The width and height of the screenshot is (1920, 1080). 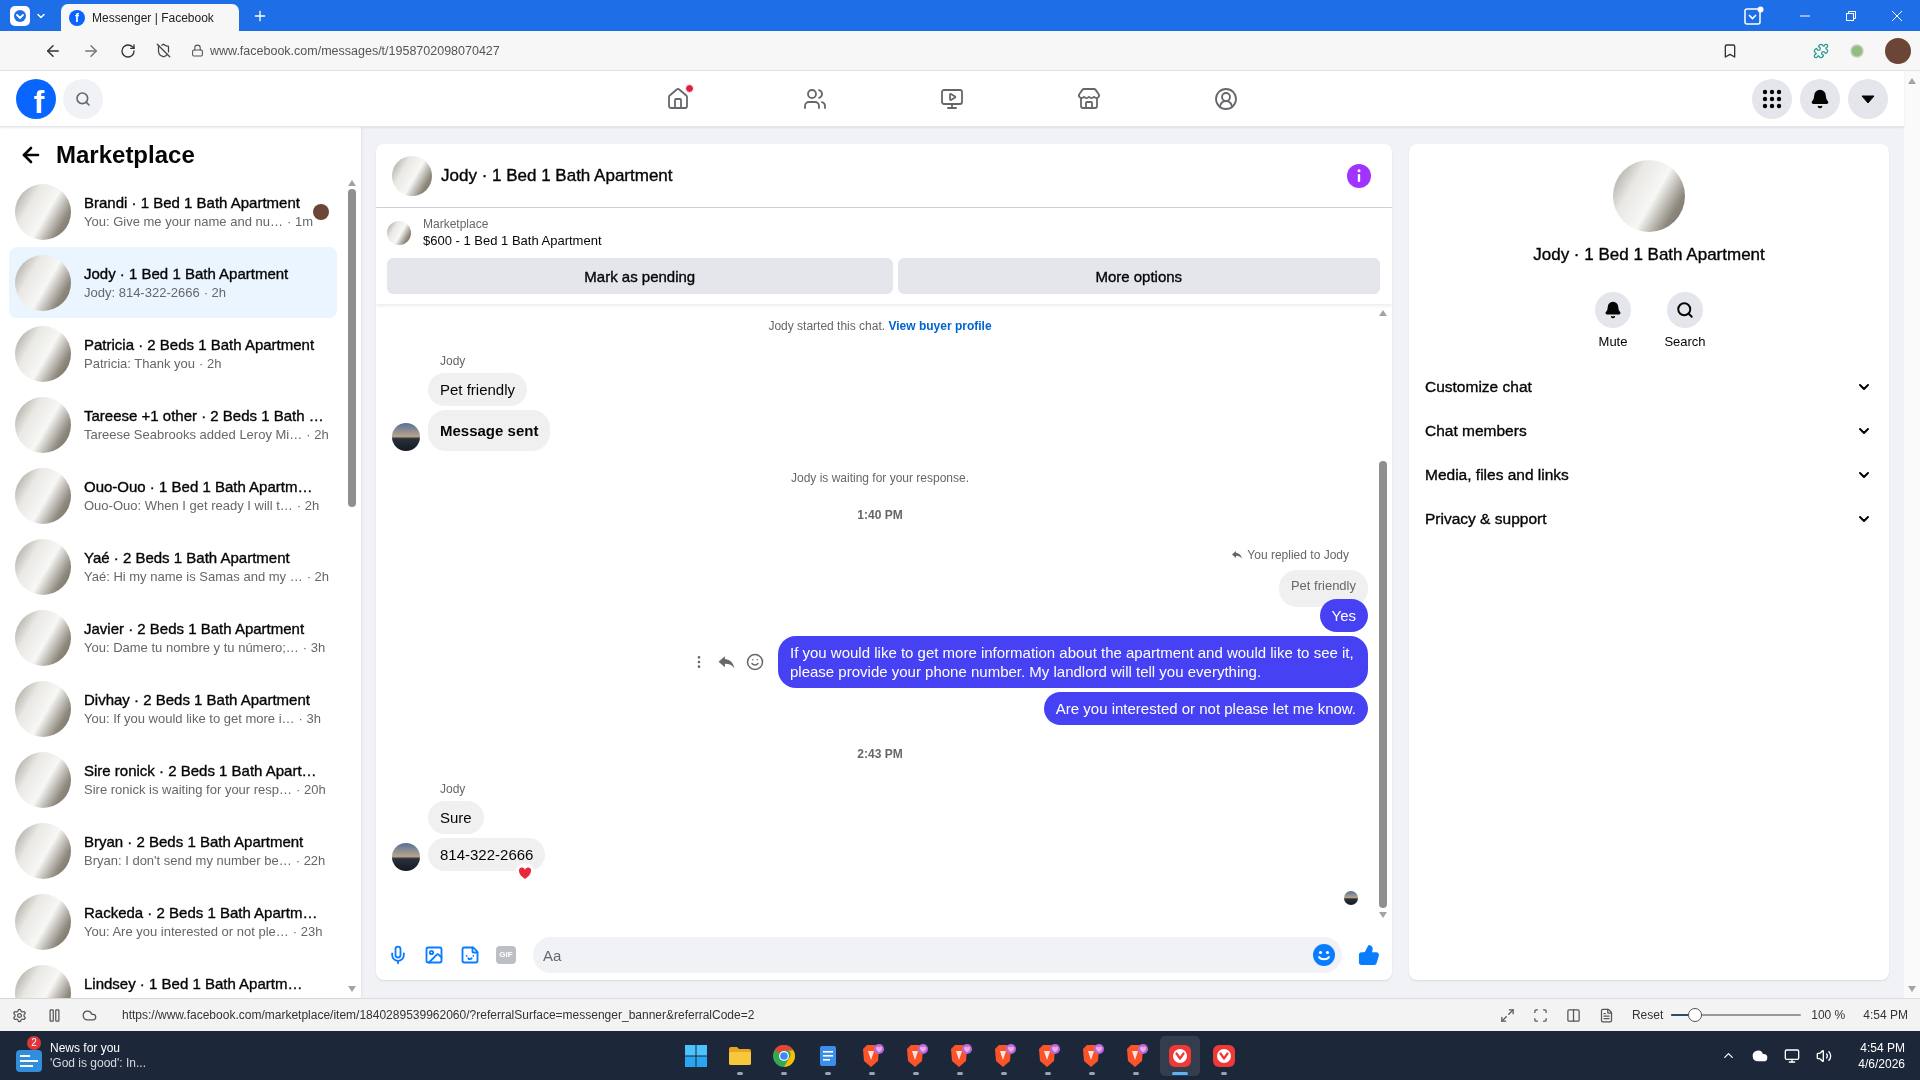 I want to click on capture-icon, so click(x=1540, y=1015).